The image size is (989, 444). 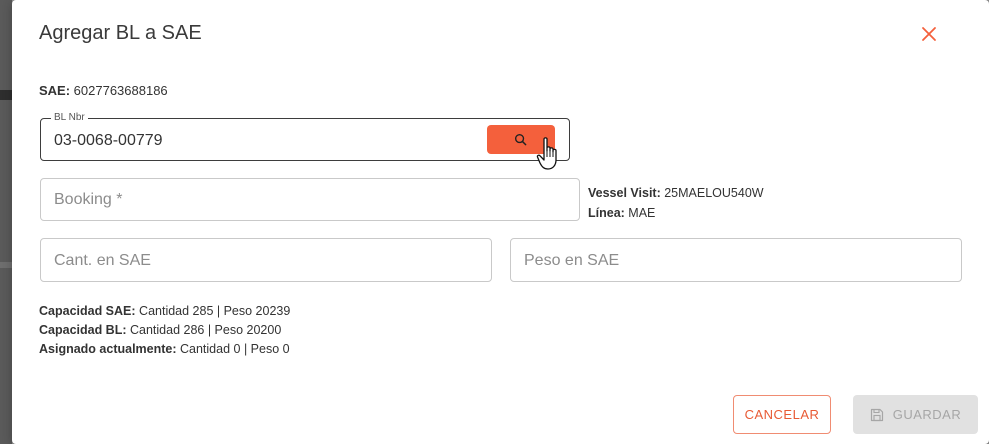 I want to click on cancel-button: CANCELAR, so click(x=782, y=414).